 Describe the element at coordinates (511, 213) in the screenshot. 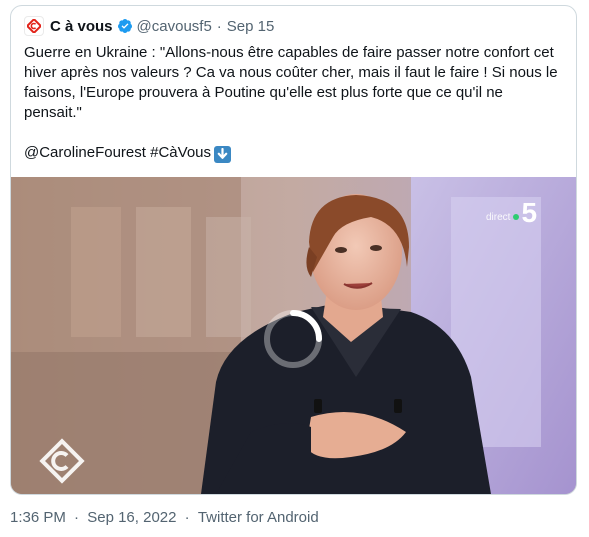

I see `channel-logo: direct 5` at that location.